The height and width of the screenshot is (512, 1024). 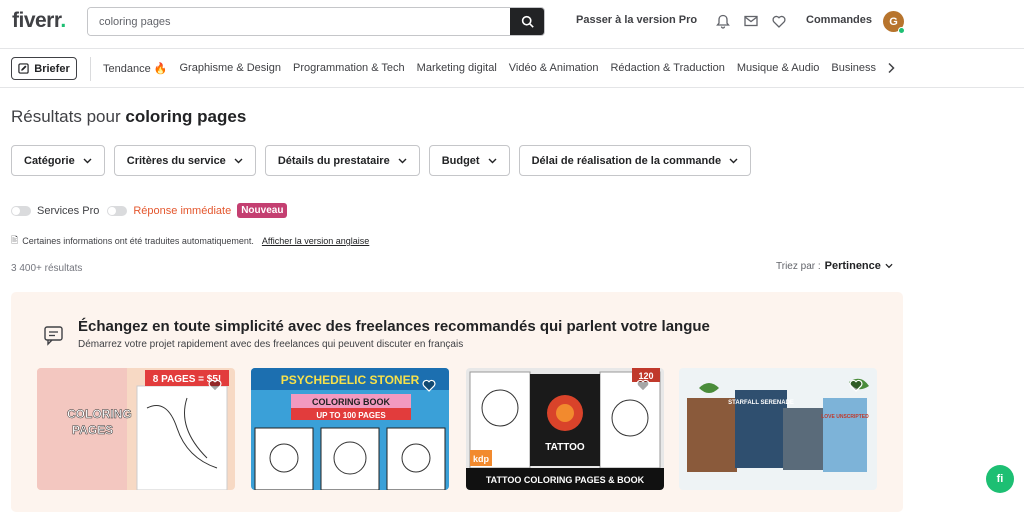 I want to click on card-4-main-text: LOVE UNSCRIPTED, so click(x=845, y=417).